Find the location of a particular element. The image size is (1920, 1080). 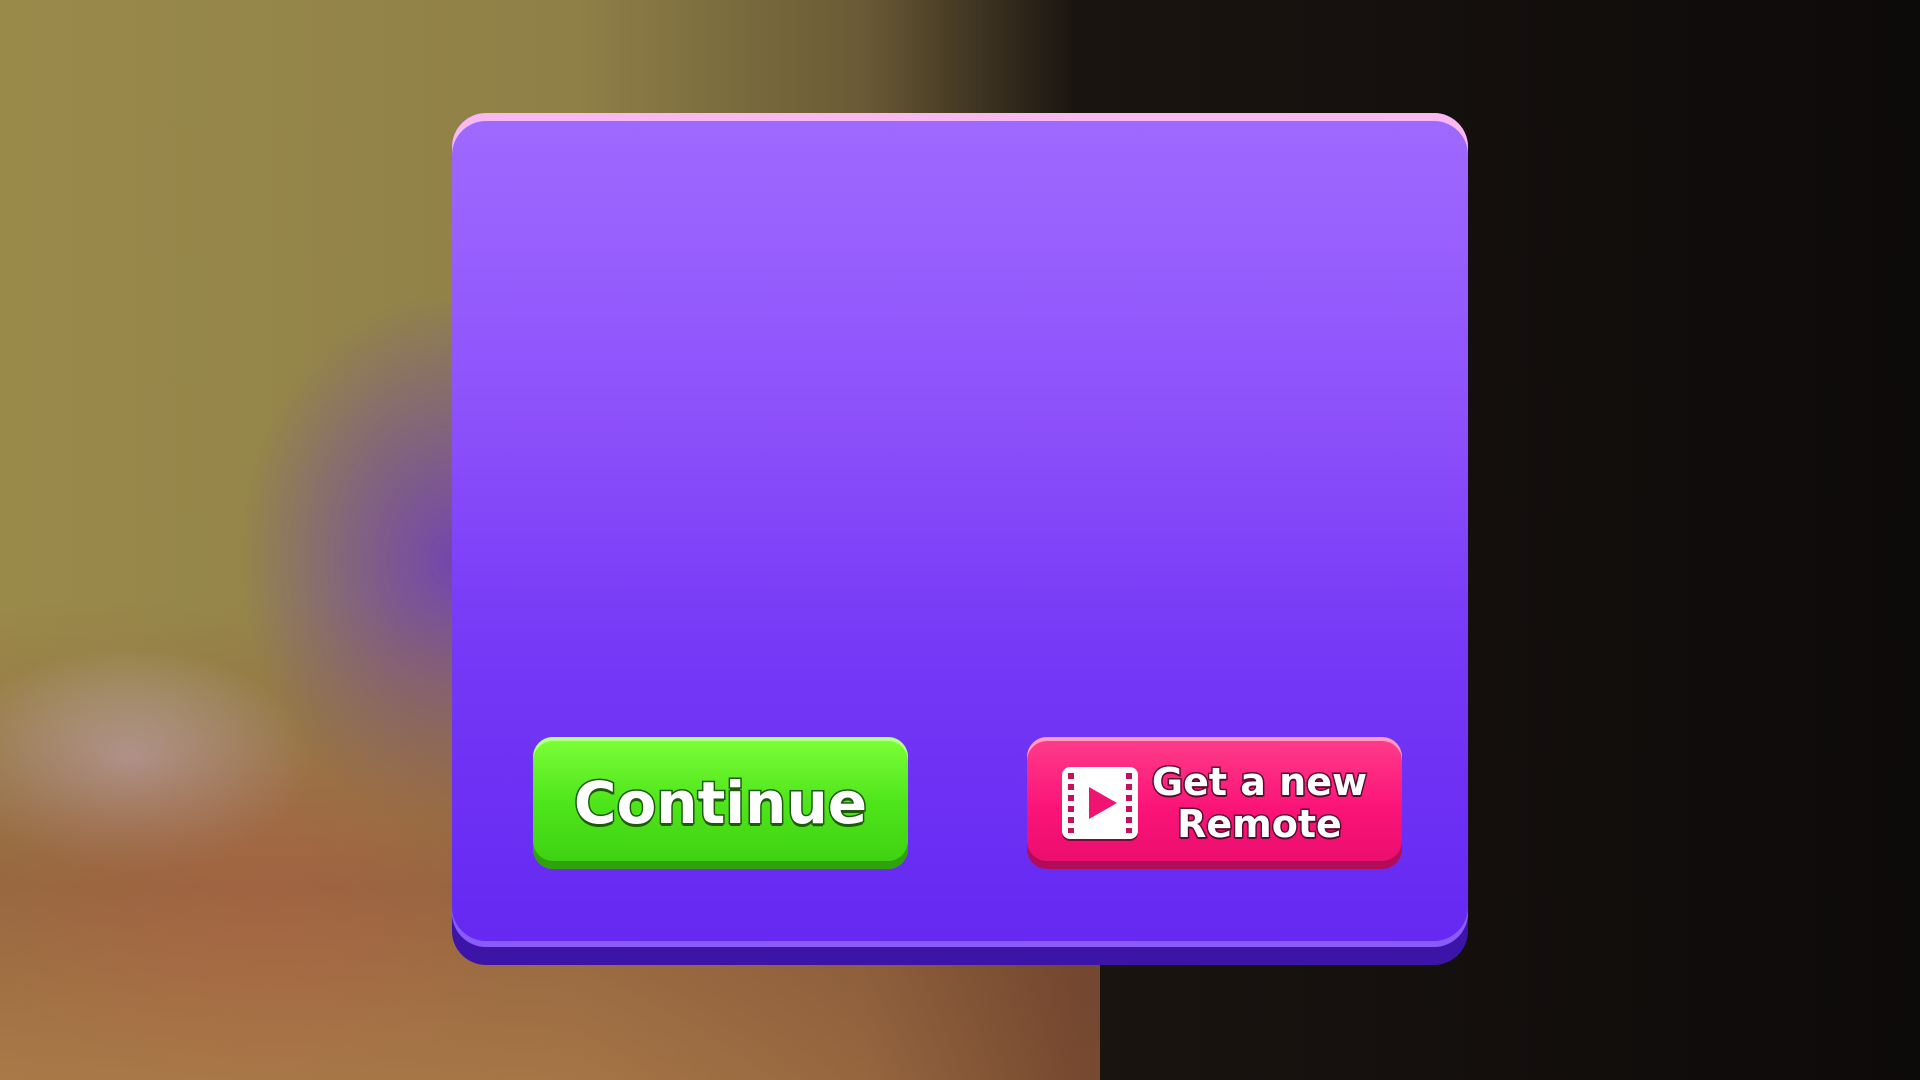

get-new-remote-label: Get a new Remote is located at coordinates (1259, 803).